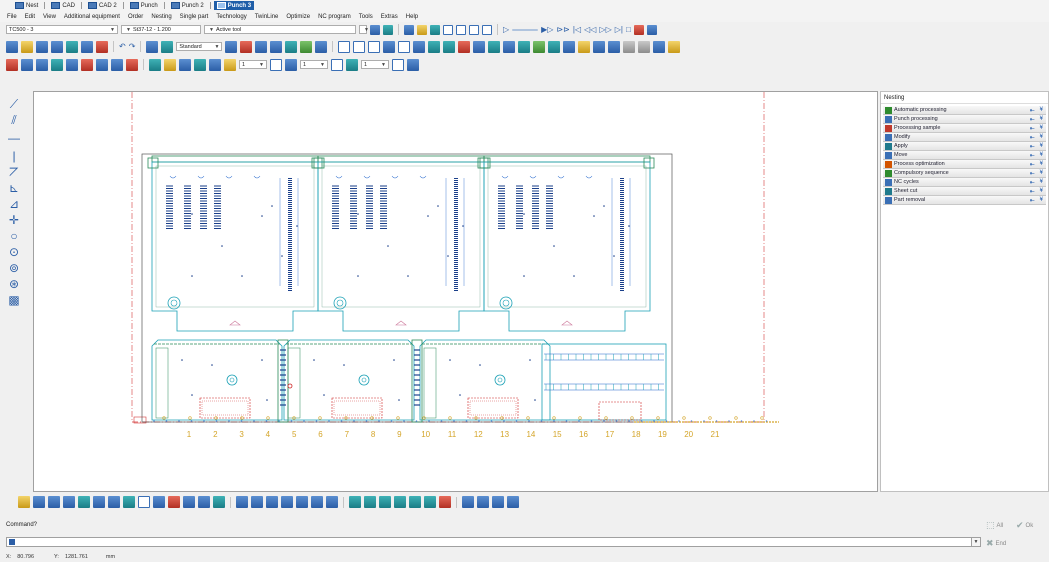 Image resolution: width=1049 pixels, height=562 pixels. I want to click on report-icon, so click(638, 29).